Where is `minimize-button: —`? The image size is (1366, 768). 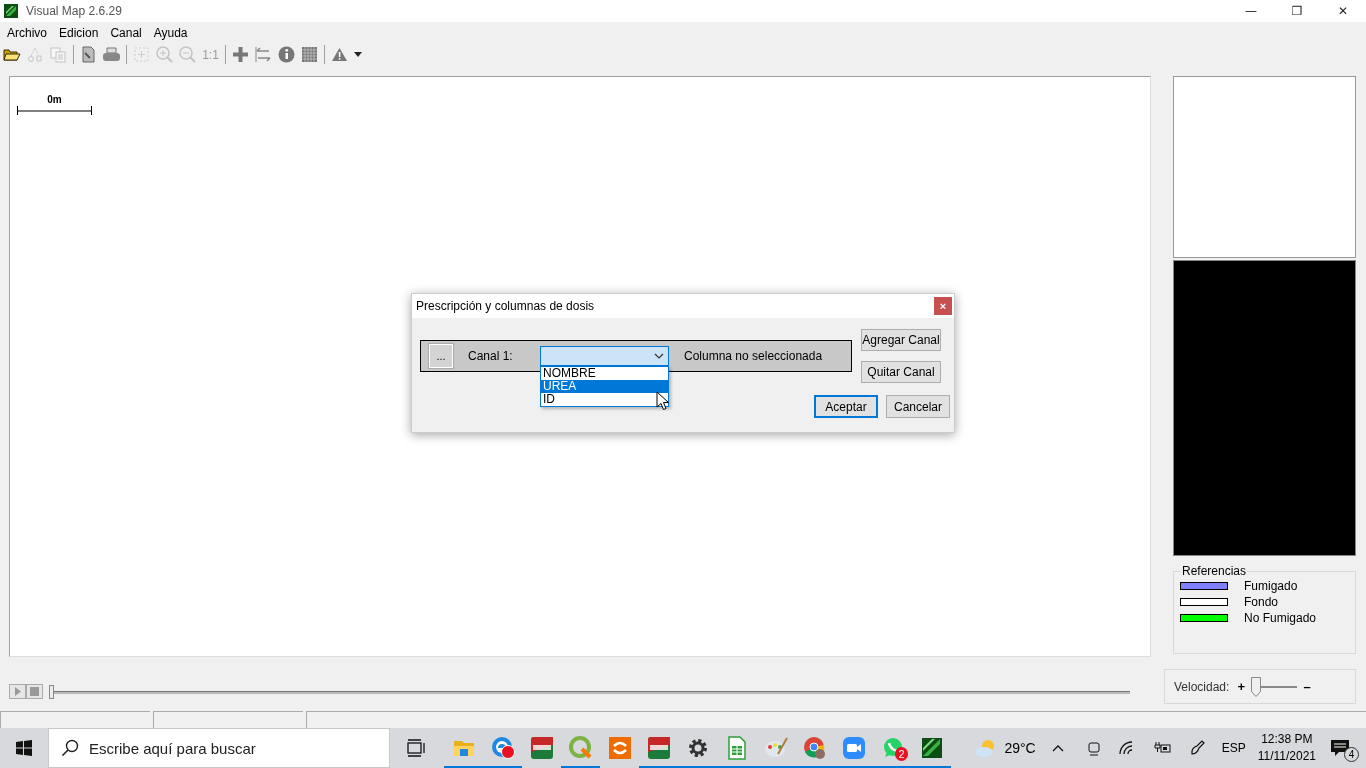 minimize-button: — is located at coordinates (1251, 11).